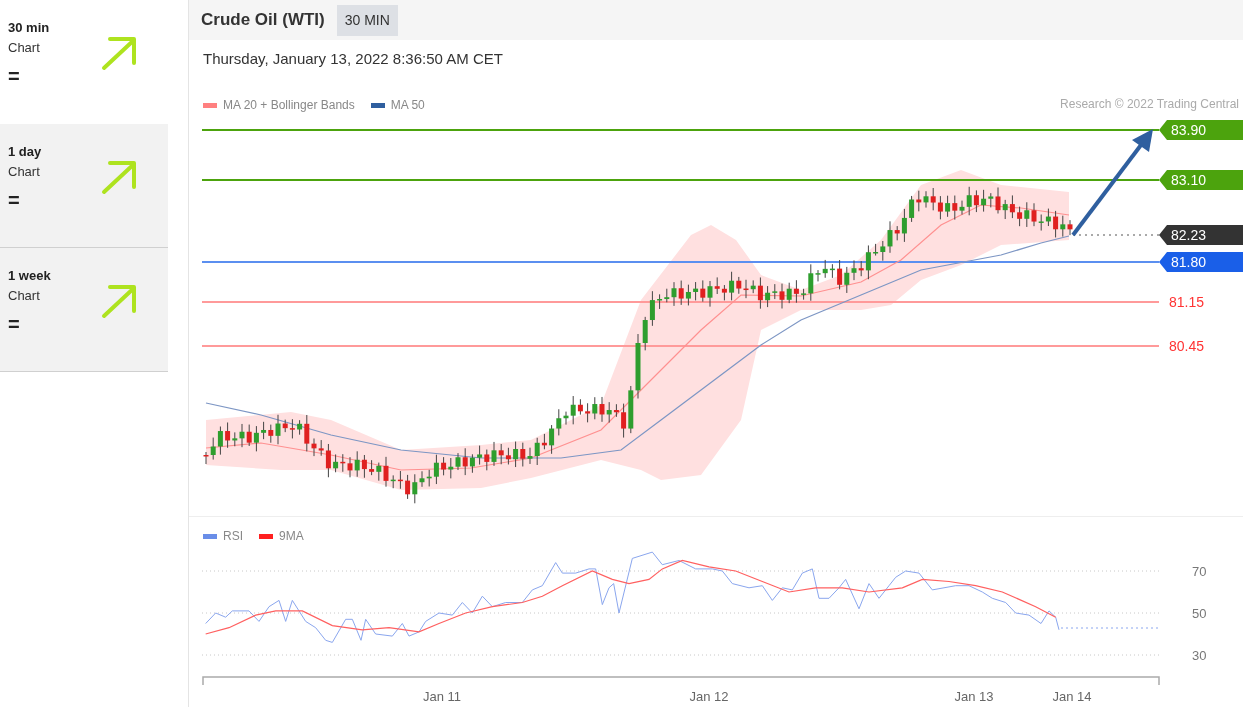  What do you see at coordinates (1072, 697) in the screenshot?
I see `date-label: Jan 14` at bounding box center [1072, 697].